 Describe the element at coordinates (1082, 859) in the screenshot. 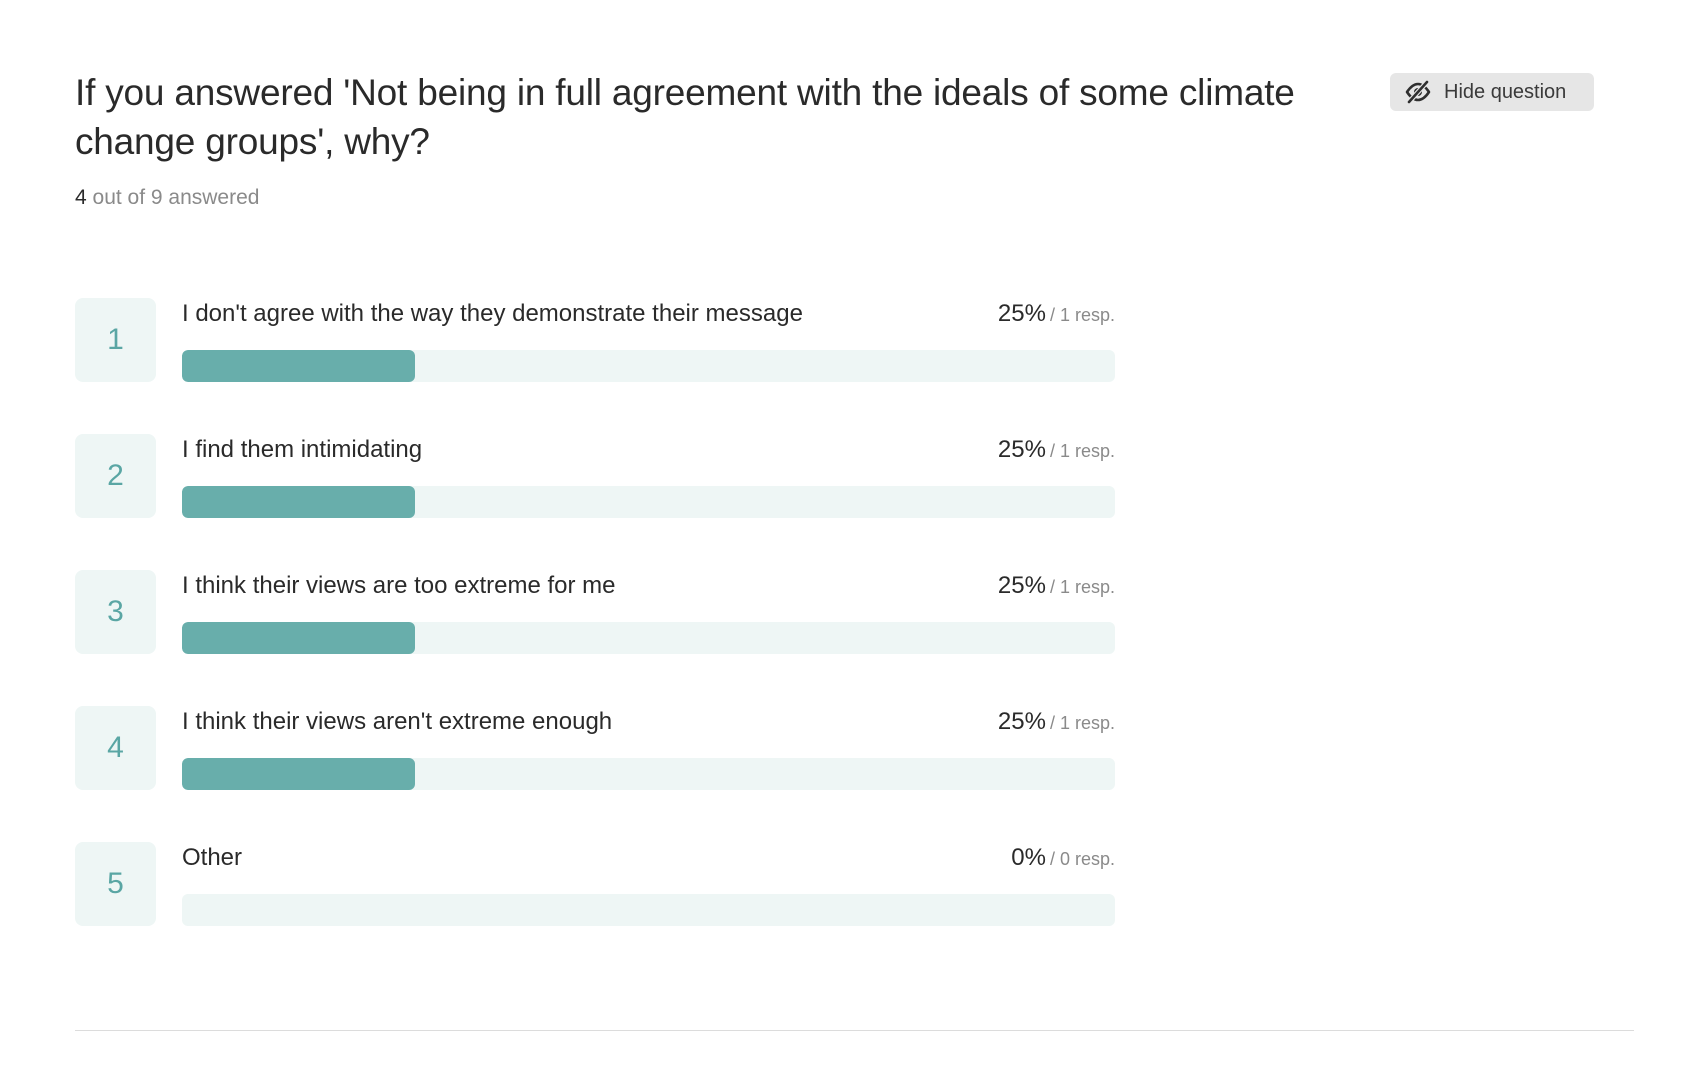

I see `option-responses: / 0 resp.` at that location.